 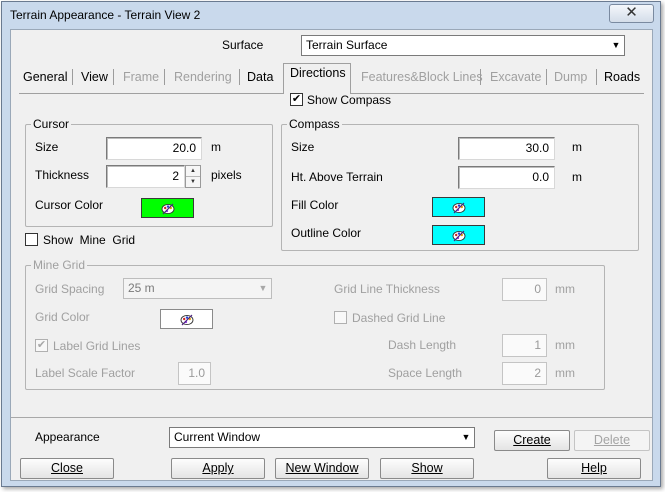 I want to click on grid-spacing-label: Grid Spacing, so click(x=70, y=289).